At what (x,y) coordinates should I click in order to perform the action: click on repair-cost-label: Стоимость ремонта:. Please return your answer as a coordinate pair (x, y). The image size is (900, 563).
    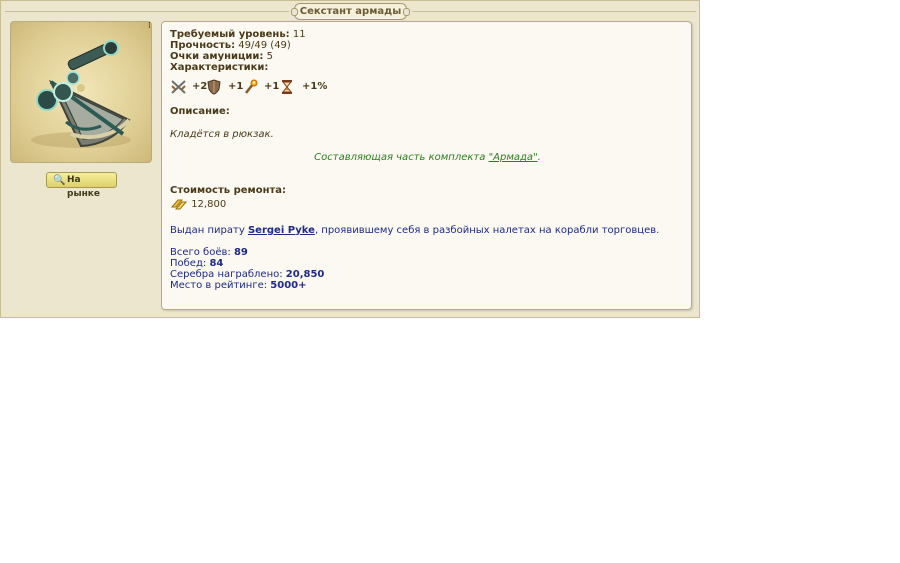
    Looking at the image, I should click on (228, 190).